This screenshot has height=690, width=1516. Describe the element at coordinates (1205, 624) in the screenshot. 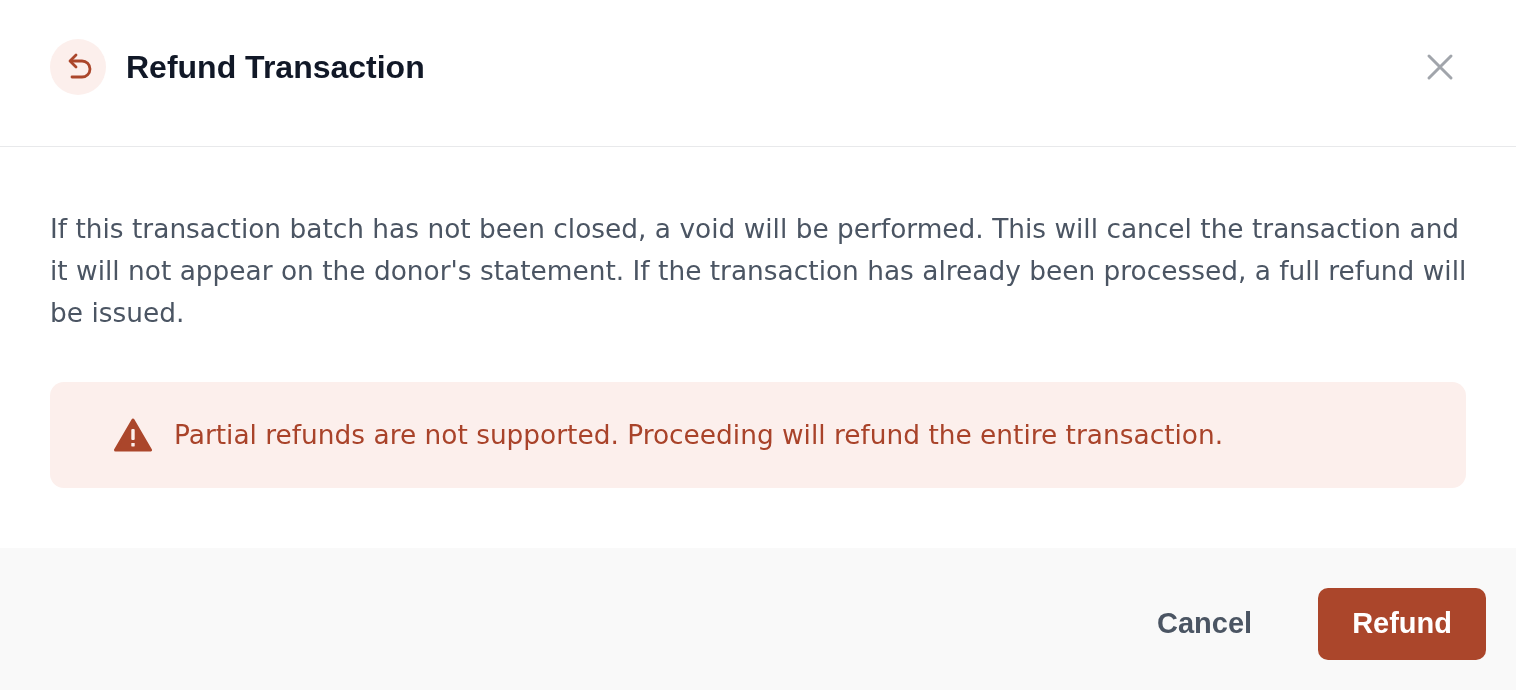

I see `cancel-button: Cancel` at that location.